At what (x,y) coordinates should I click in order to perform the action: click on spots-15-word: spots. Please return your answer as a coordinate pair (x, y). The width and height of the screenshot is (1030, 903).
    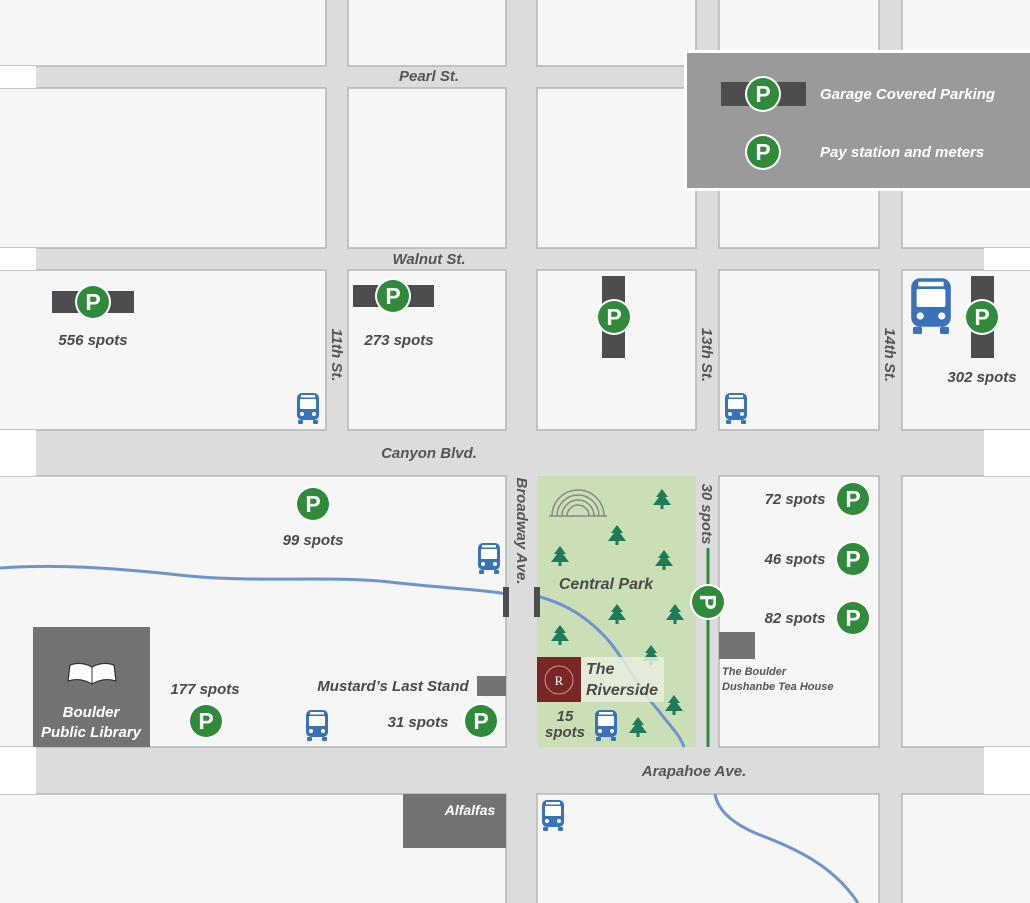
    Looking at the image, I should click on (565, 732).